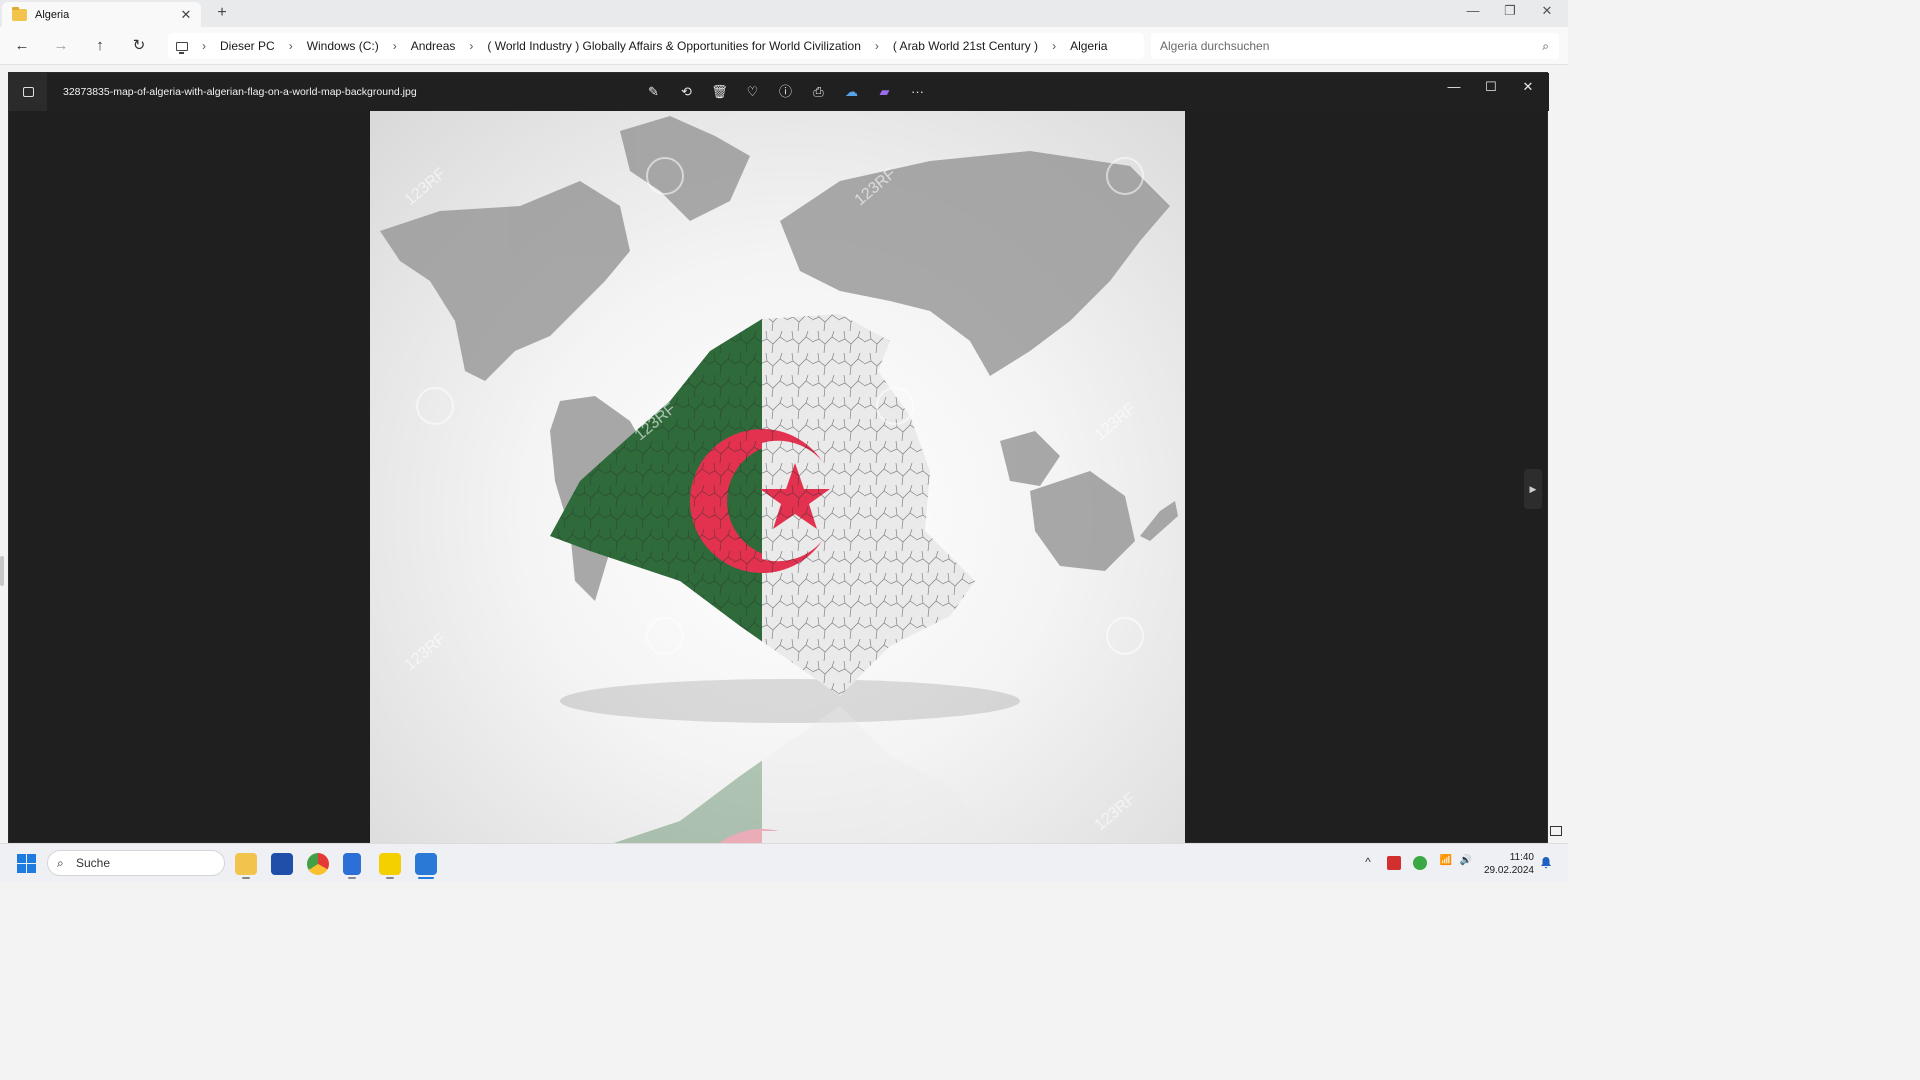 Image resolution: width=1920 pixels, height=1080 pixels. What do you see at coordinates (282, 864) in the screenshot?
I see `microsoft-store-icon` at bounding box center [282, 864].